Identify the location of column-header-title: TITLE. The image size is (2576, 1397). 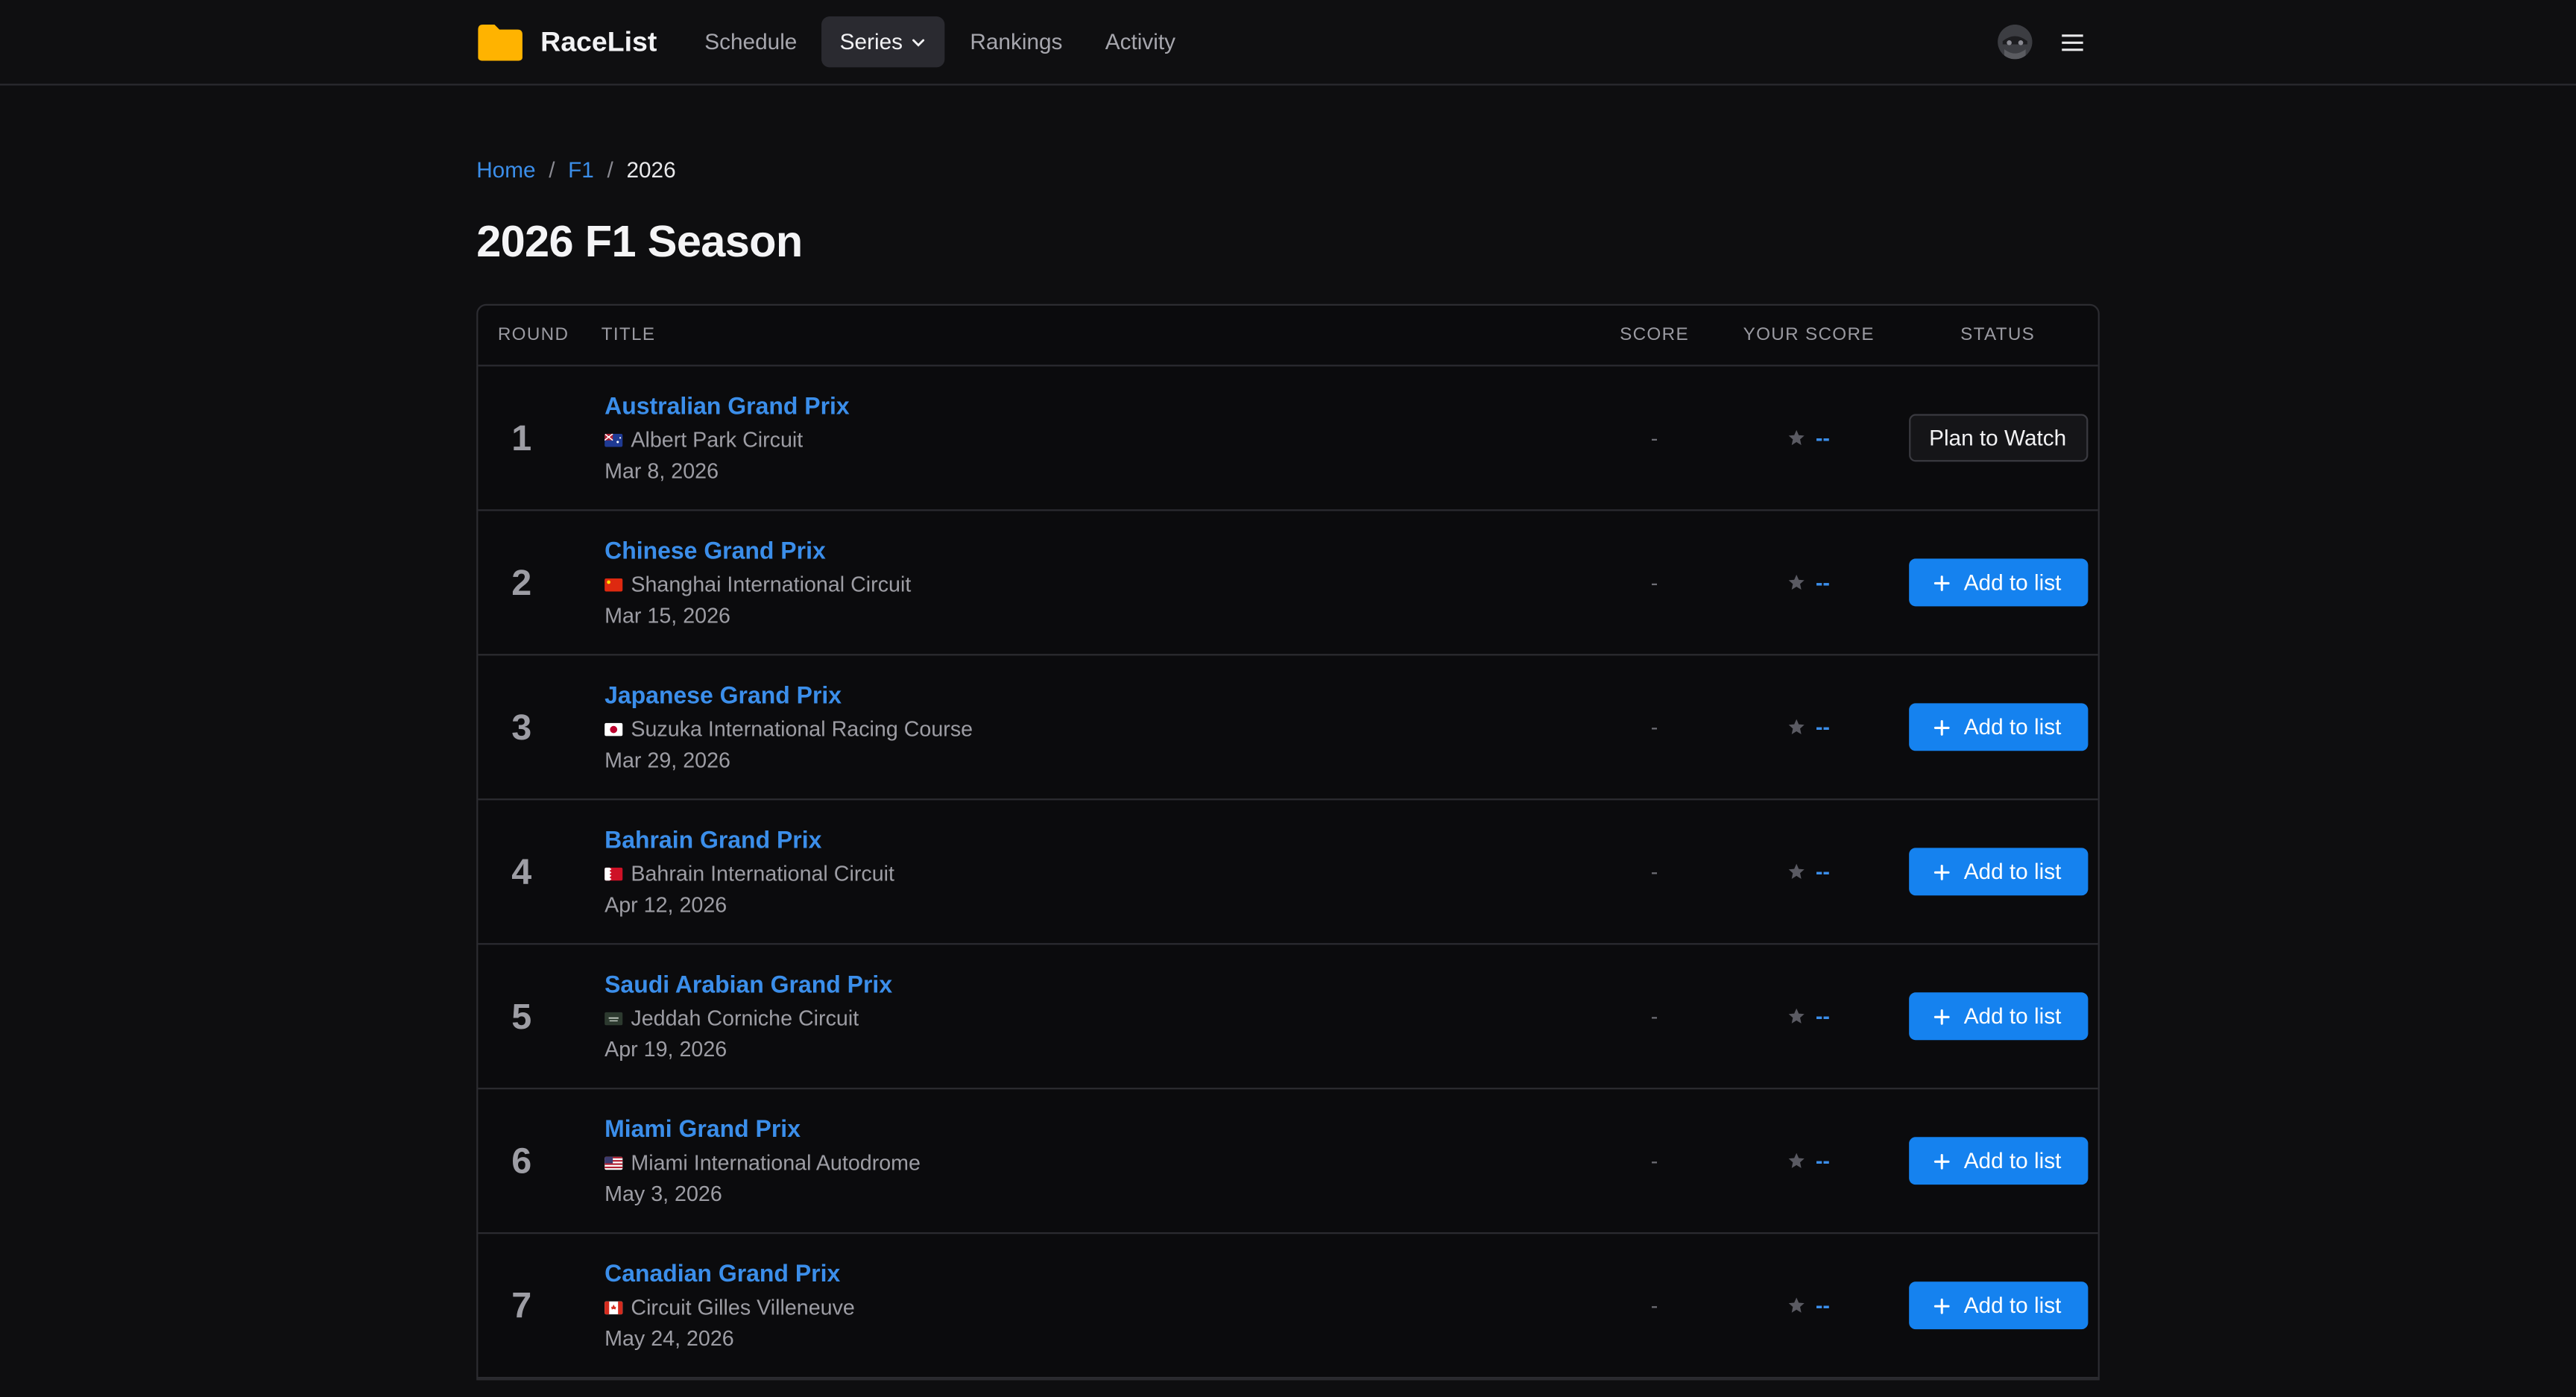
(628, 335).